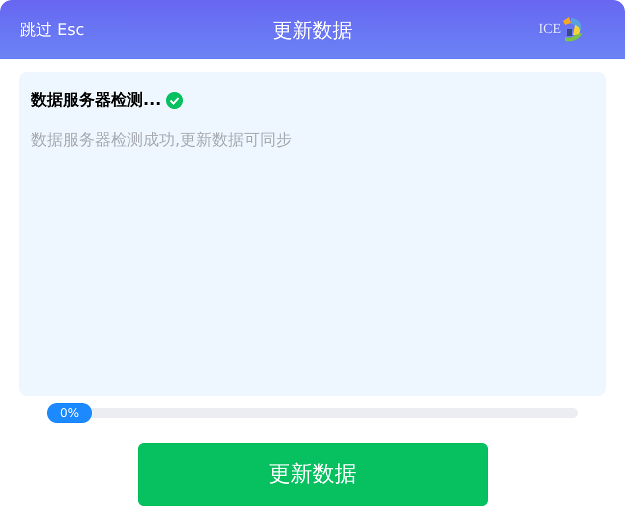 The width and height of the screenshot is (625, 521). I want to click on logo-text: ICE, so click(549, 30).